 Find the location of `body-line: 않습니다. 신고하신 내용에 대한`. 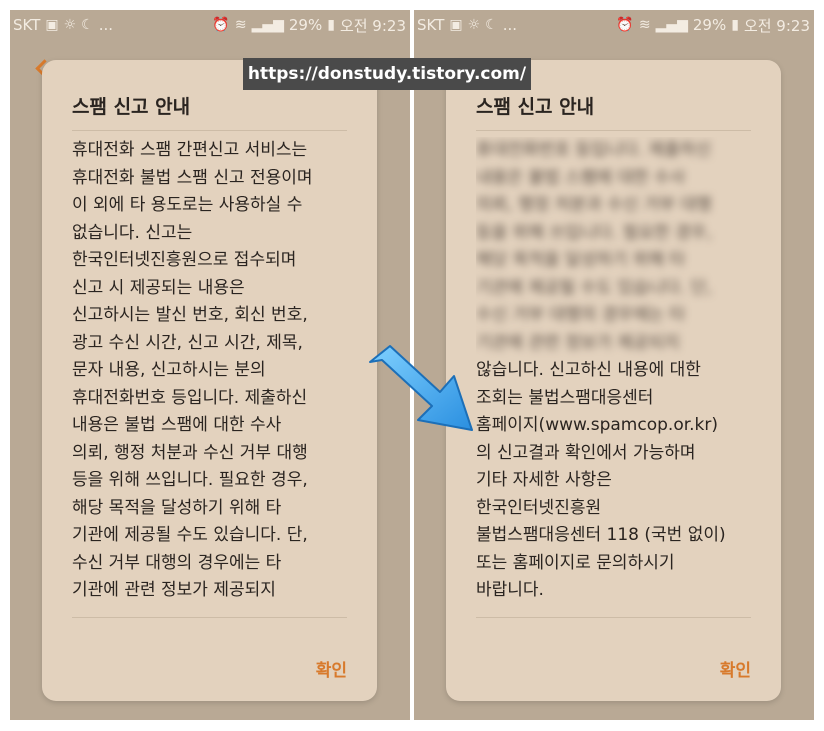

body-line: 않습니다. 신고하신 내용에 대한 is located at coordinates (588, 370).